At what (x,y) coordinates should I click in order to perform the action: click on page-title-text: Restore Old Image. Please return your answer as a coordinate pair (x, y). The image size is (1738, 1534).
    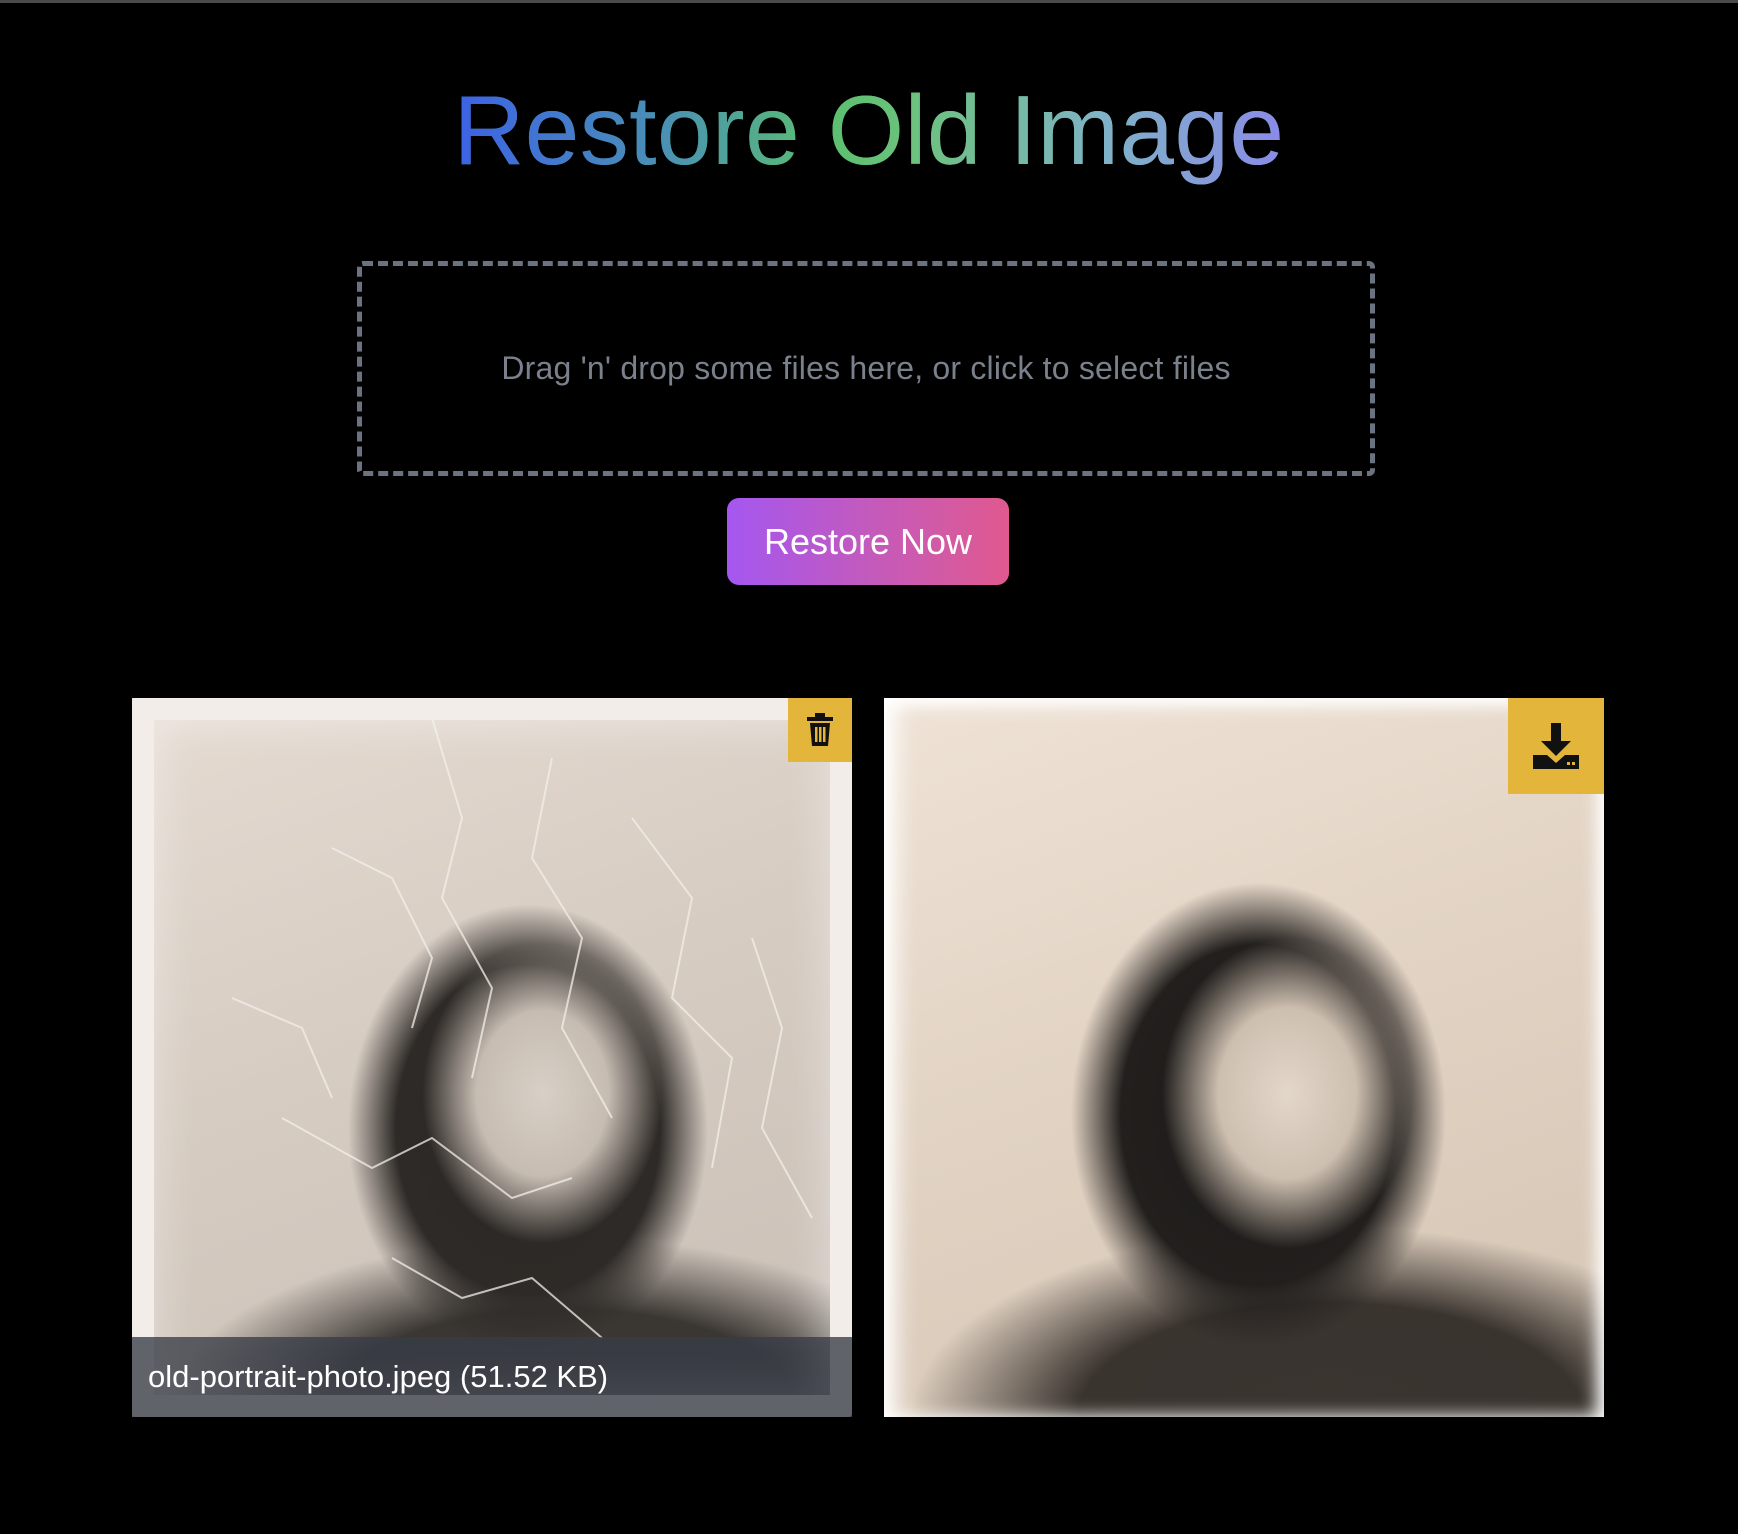
    Looking at the image, I should click on (869, 130).